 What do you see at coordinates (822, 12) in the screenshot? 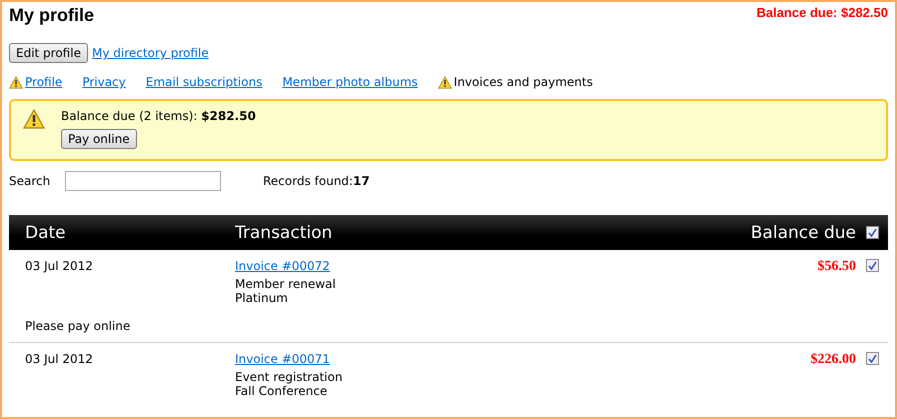
I see `balance-summary: Balance due: $282.50` at bounding box center [822, 12].